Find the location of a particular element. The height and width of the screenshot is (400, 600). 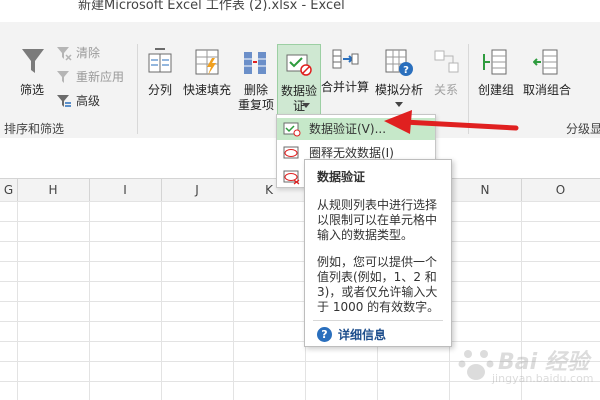

funnel-icon is located at coordinates (33, 61).